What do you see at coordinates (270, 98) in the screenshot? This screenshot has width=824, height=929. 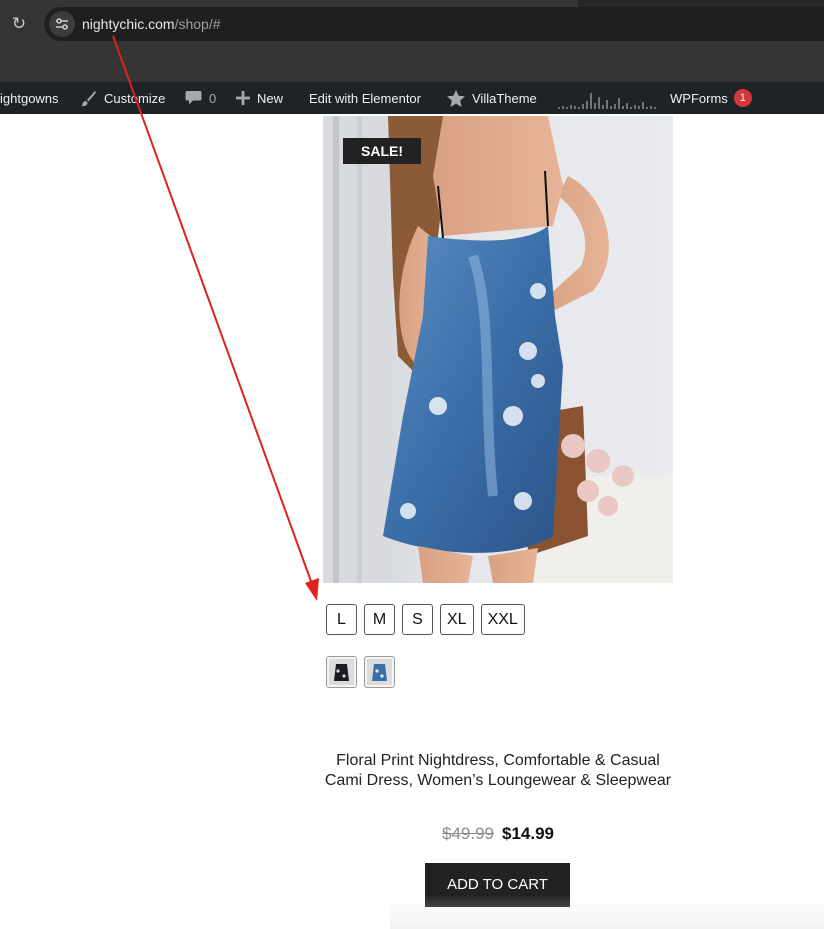 I see `adminbar-label: New` at bounding box center [270, 98].